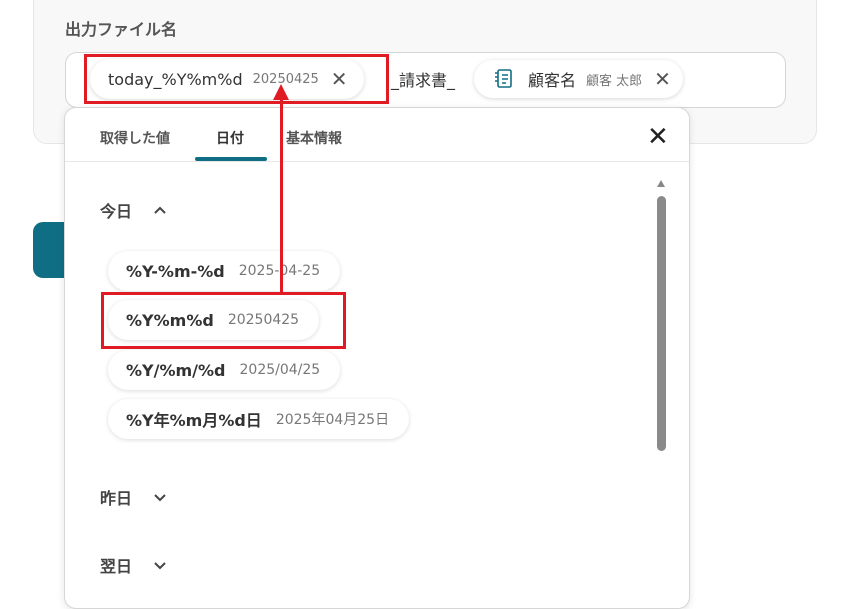  What do you see at coordinates (230, 138) in the screenshot?
I see `tab-date: 日付` at bounding box center [230, 138].